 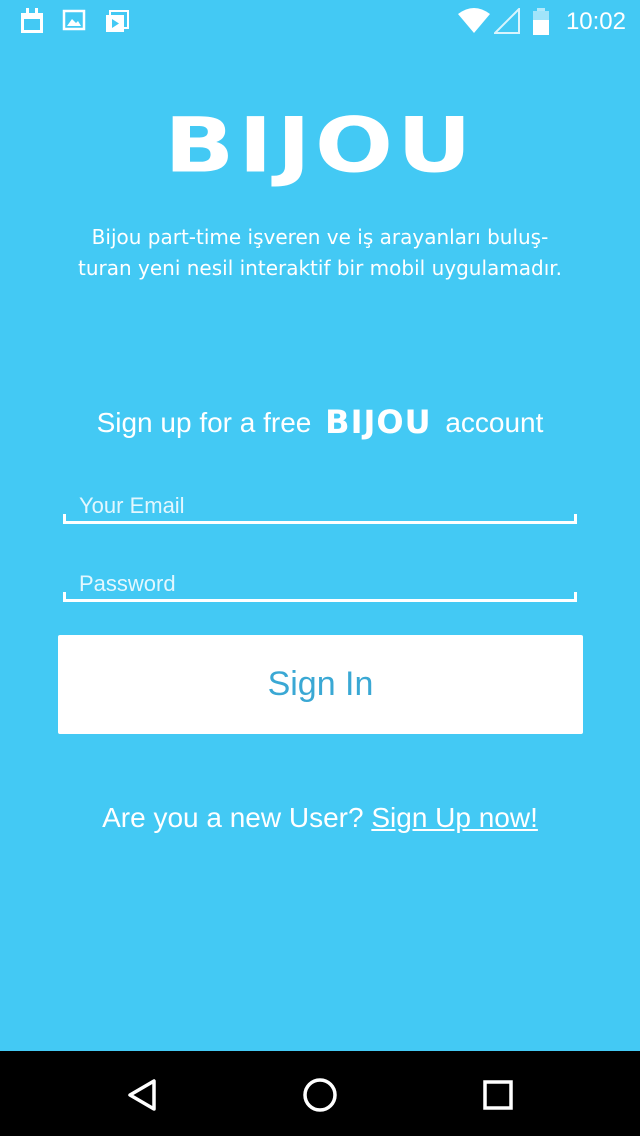 I want to click on email-field-container, so click(x=320, y=506).